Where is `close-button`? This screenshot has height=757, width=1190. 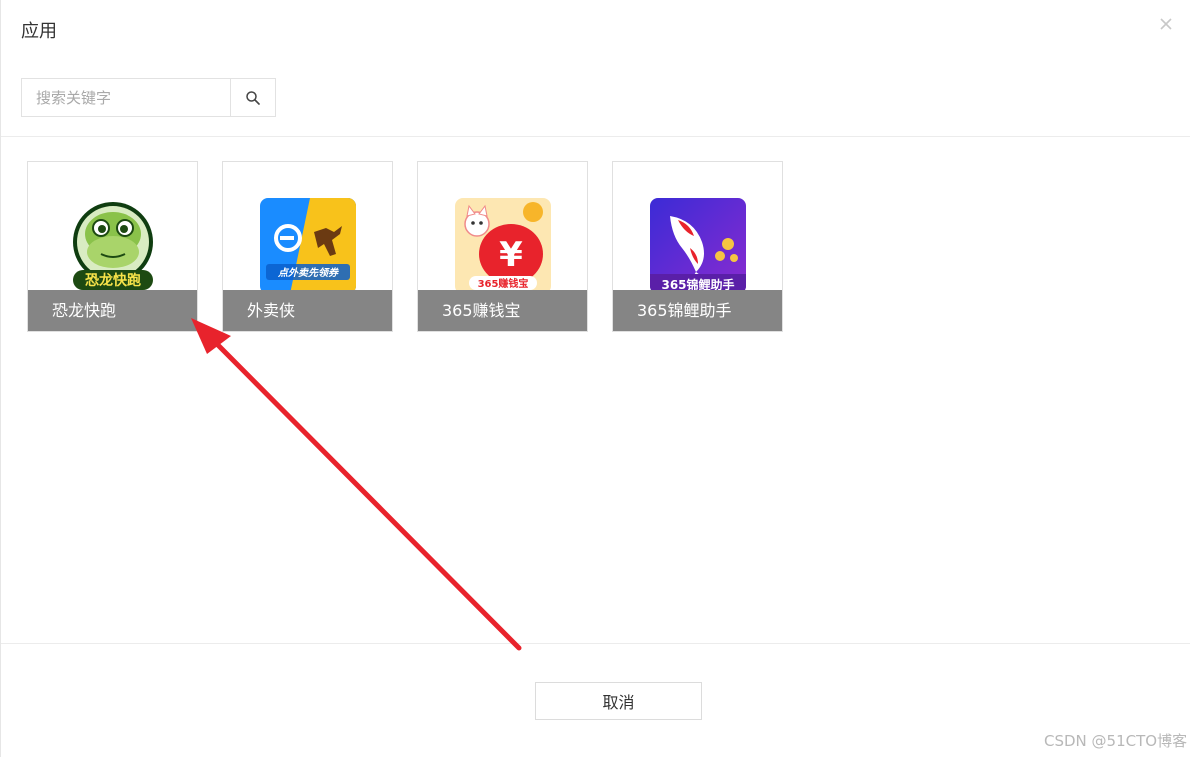
close-button is located at coordinates (1166, 24).